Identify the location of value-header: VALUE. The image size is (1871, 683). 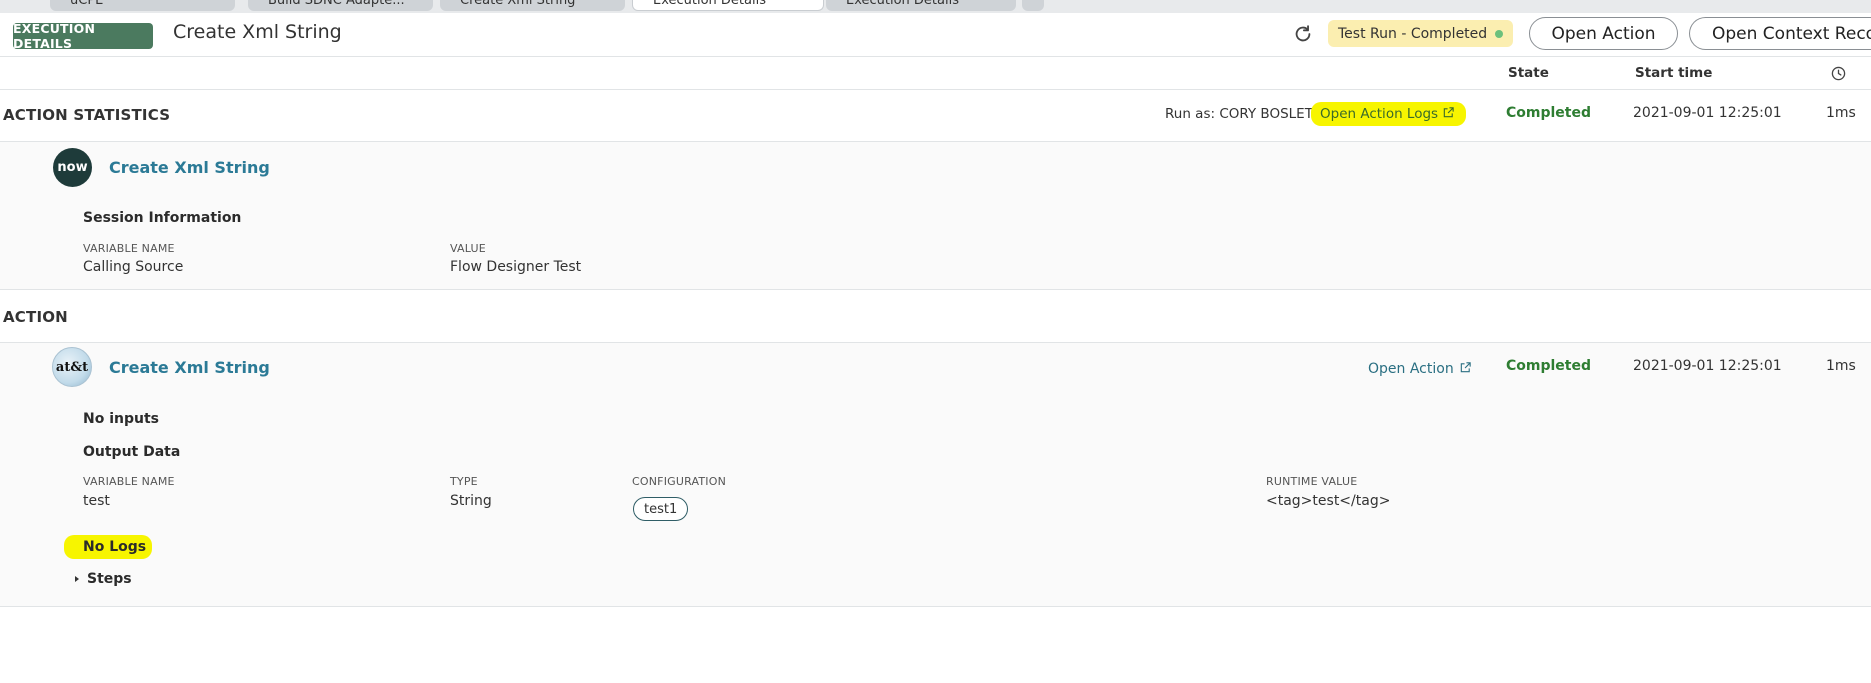
(468, 248).